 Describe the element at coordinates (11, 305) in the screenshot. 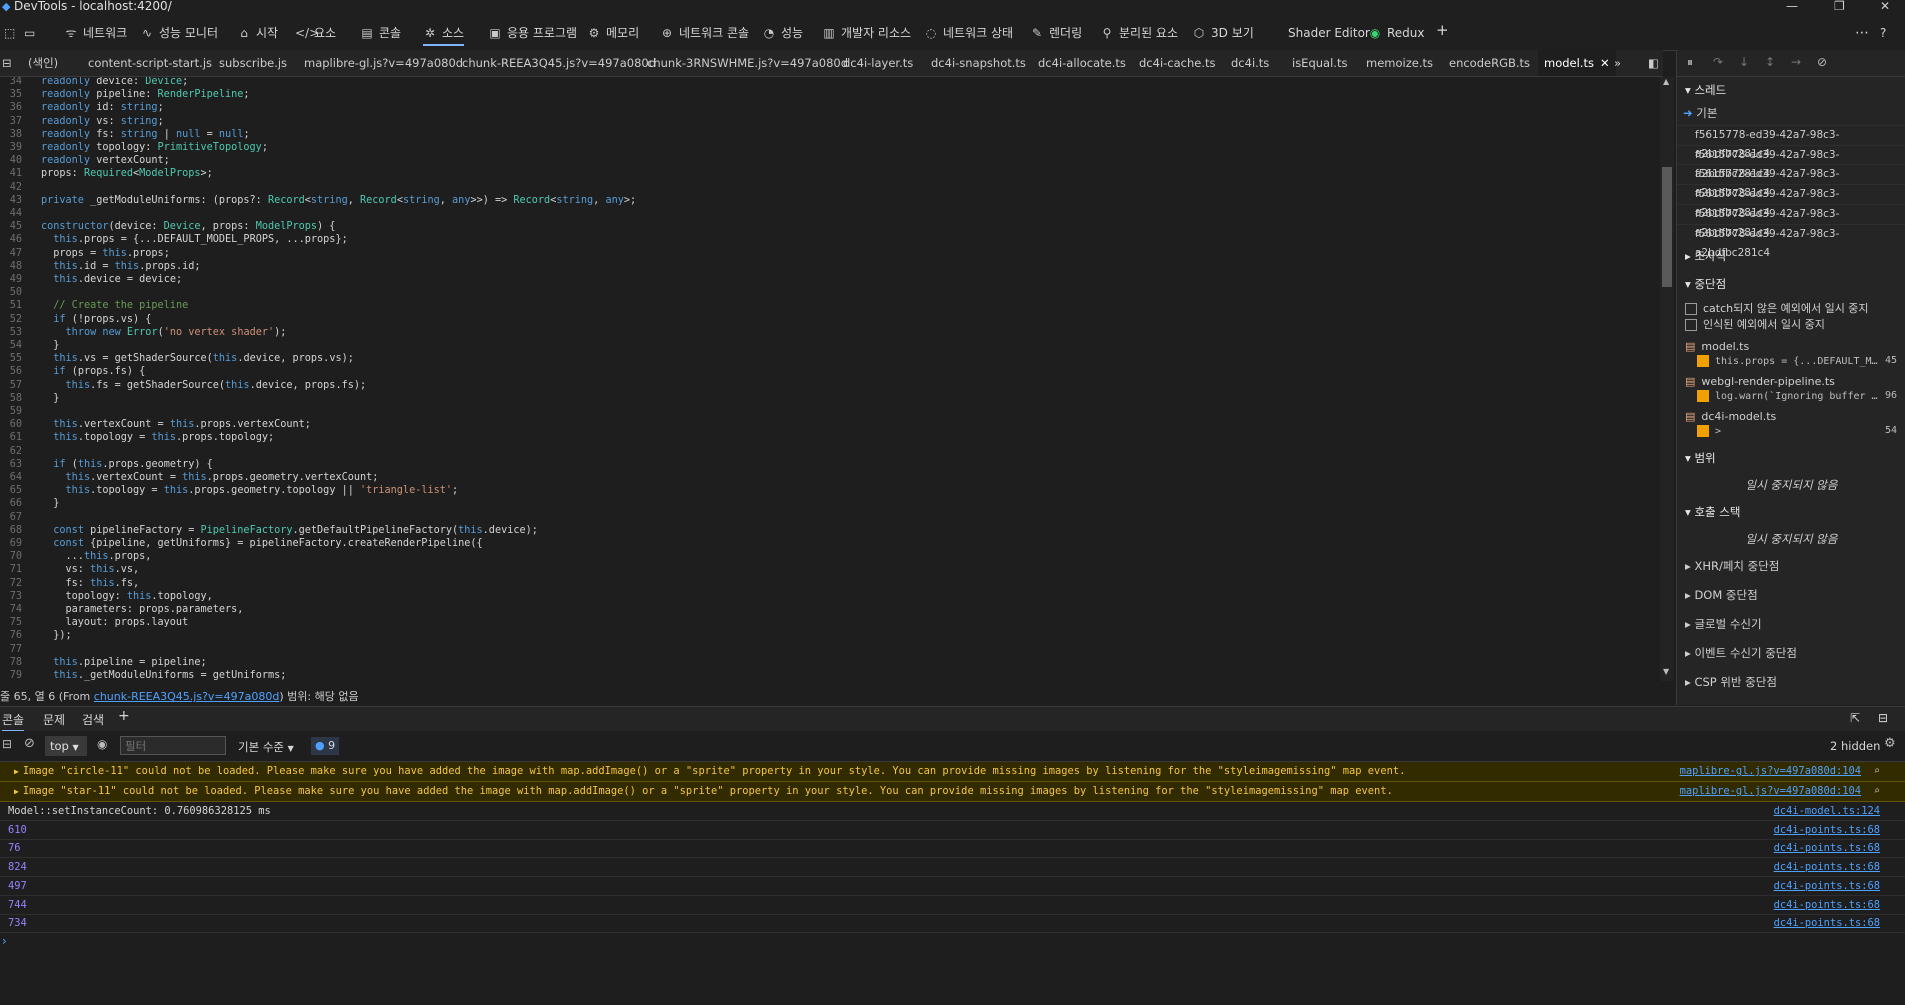

I see `line-number: 51` at that location.